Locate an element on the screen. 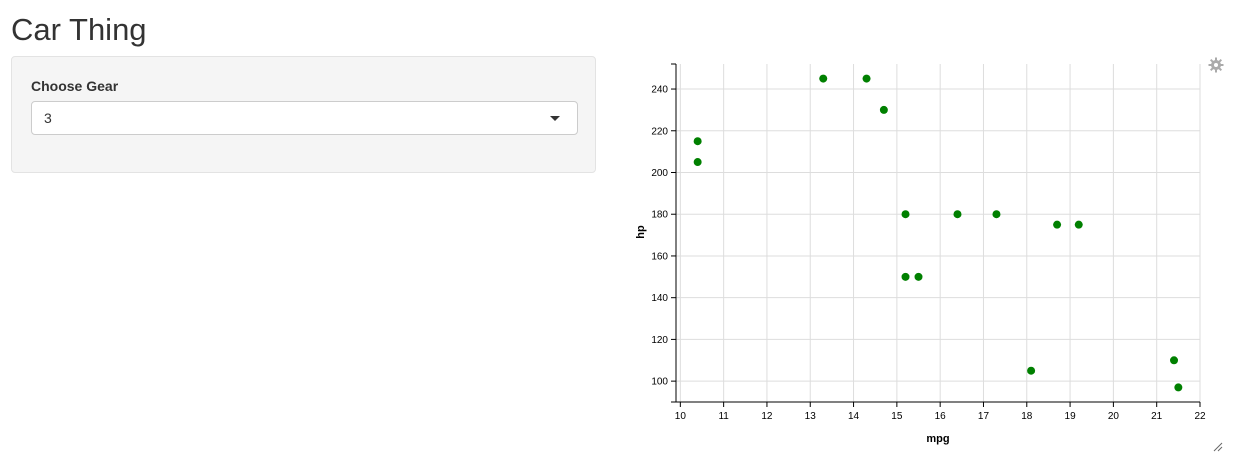  x-tick-label: 11 is located at coordinates (723, 416).